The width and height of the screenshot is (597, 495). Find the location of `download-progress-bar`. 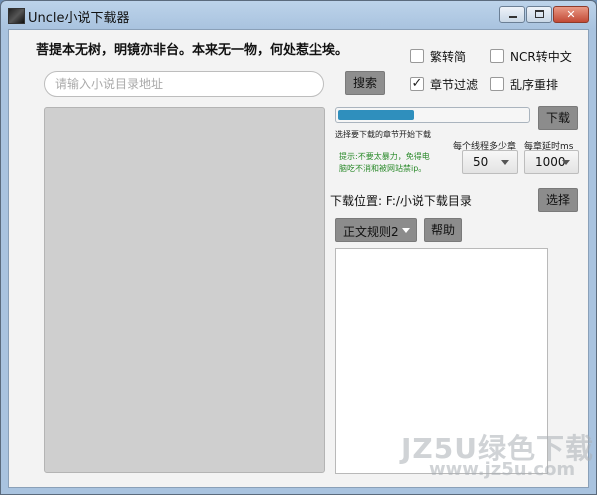

download-progress-bar is located at coordinates (432, 115).